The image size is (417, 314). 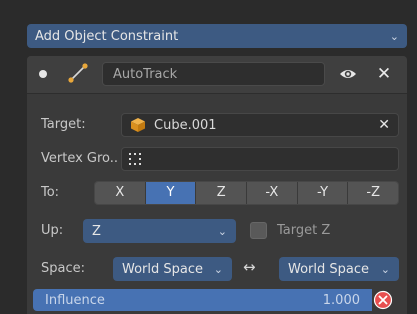 What do you see at coordinates (383, 300) in the screenshot?
I see `clear-x-icon` at bounding box center [383, 300].